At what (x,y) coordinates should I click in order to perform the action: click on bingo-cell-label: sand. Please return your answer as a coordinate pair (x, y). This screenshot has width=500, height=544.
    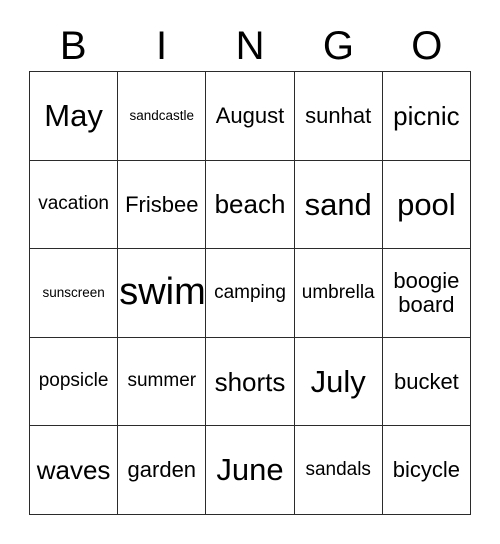
    Looking at the image, I should click on (338, 204).